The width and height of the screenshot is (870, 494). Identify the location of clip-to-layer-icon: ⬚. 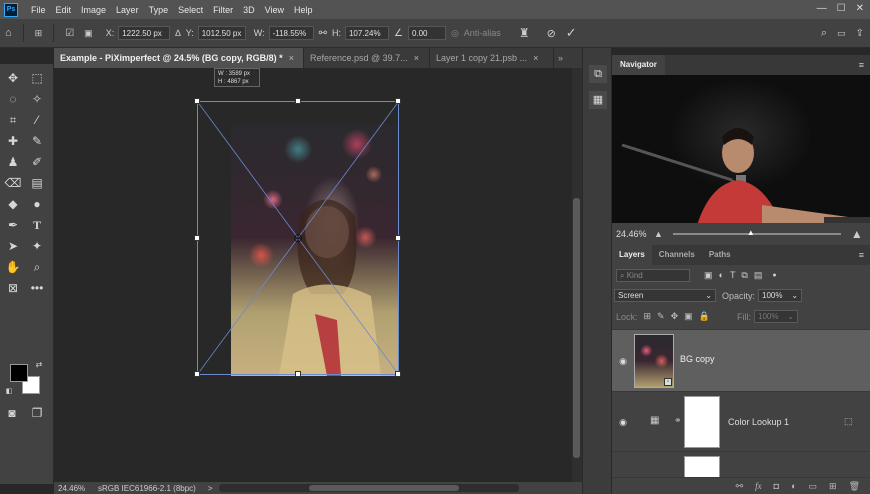
(848, 421).